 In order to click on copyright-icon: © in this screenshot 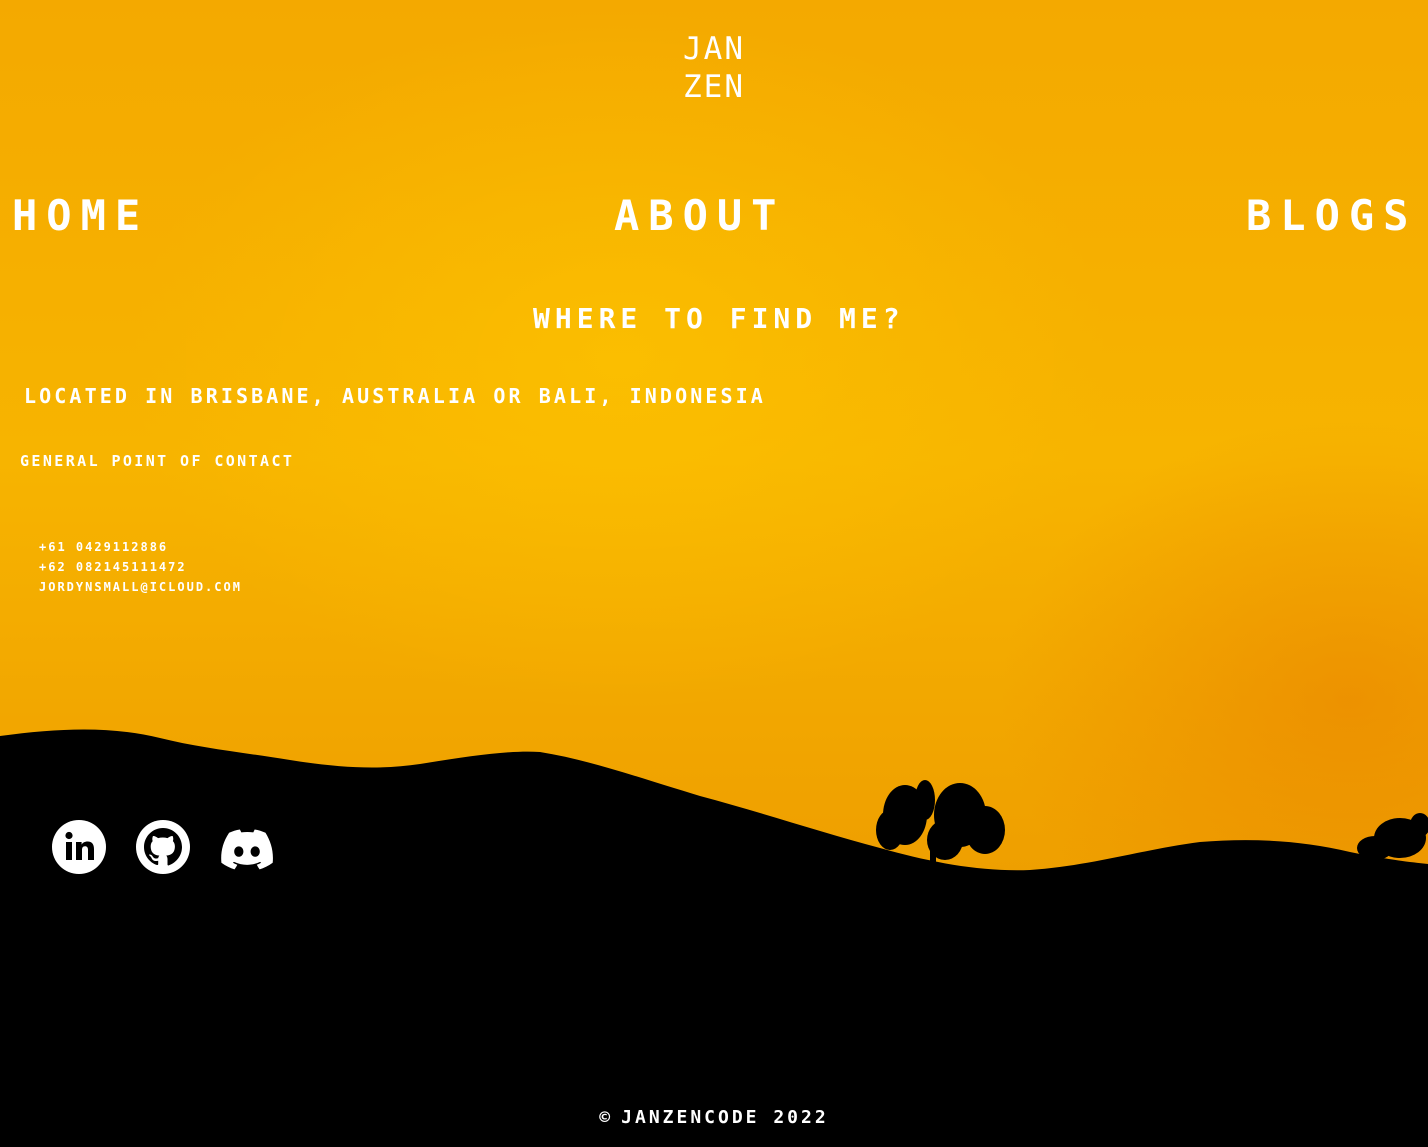, I will do `click(606, 1117)`.